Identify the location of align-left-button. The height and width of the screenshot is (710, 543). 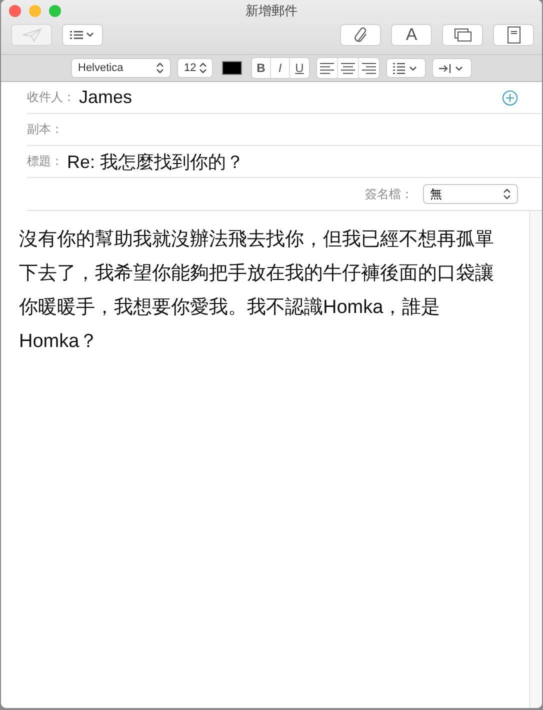
(327, 68).